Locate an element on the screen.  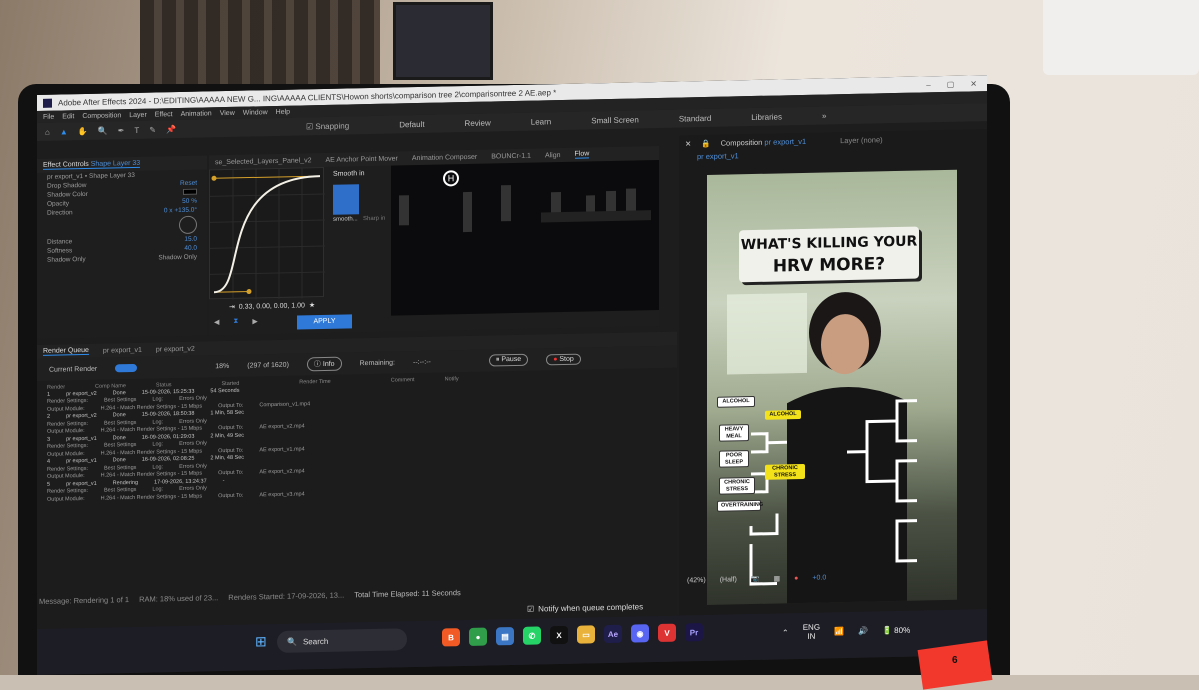
tab-effect-controls: Effect Controls Shape Layer 33 is located at coordinates (92, 164).